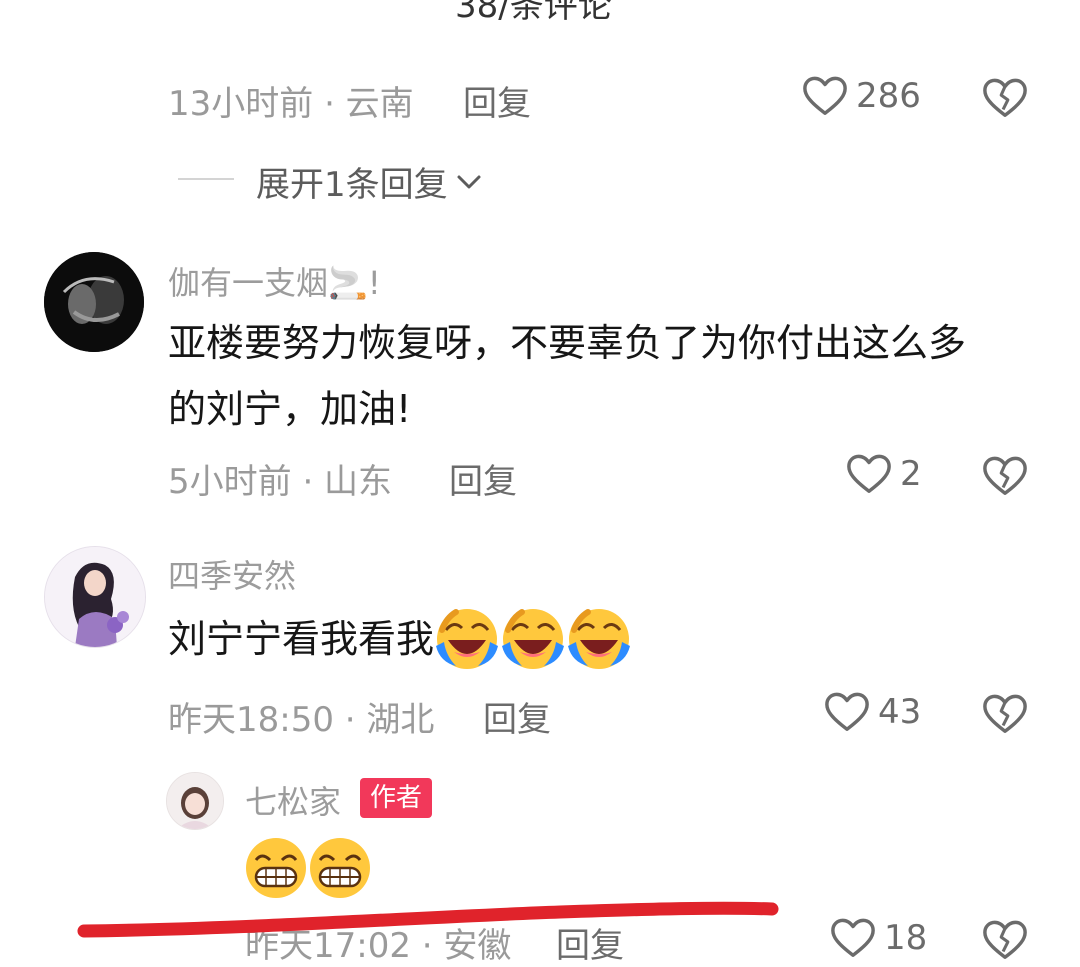  I want to click on like-button: 2, so click(884, 474).